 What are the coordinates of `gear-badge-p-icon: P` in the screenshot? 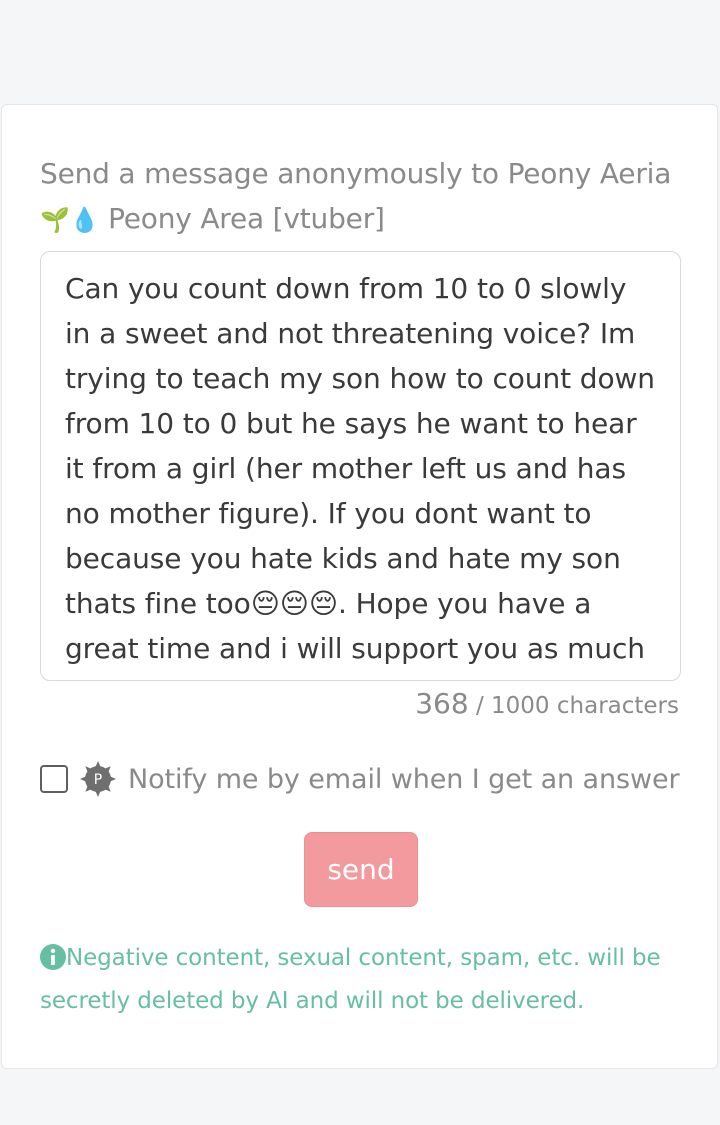 It's located at (98, 779).